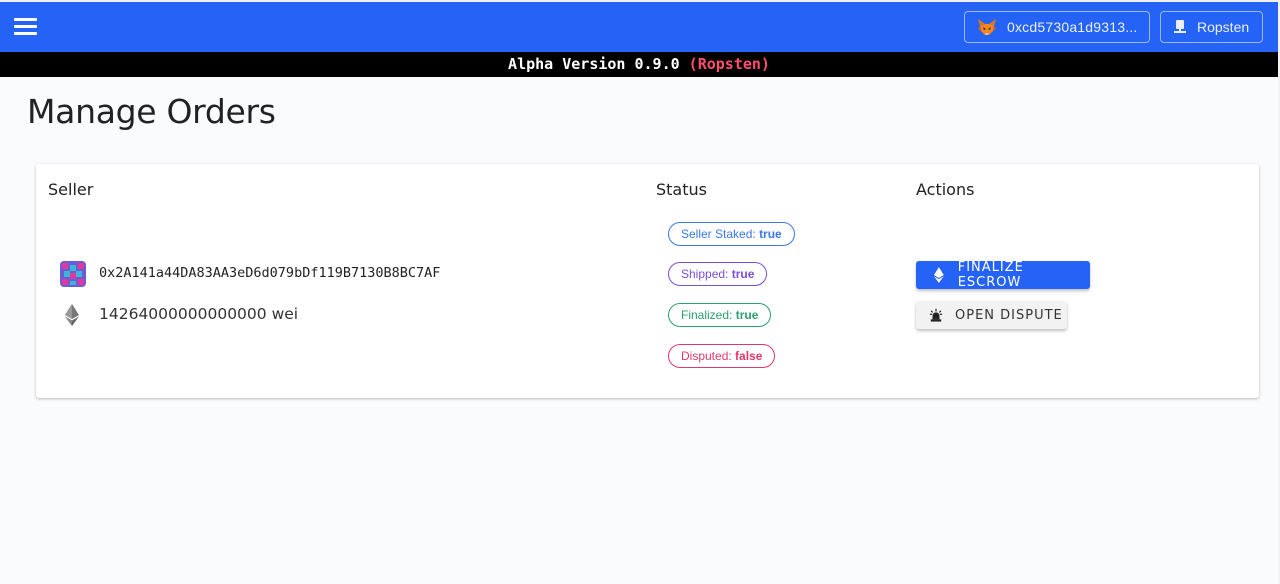 Image resolution: width=1280 pixels, height=584 pixels. What do you see at coordinates (945, 189) in the screenshot?
I see `column-header-actions: Actions` at bounding box center [945, 189].